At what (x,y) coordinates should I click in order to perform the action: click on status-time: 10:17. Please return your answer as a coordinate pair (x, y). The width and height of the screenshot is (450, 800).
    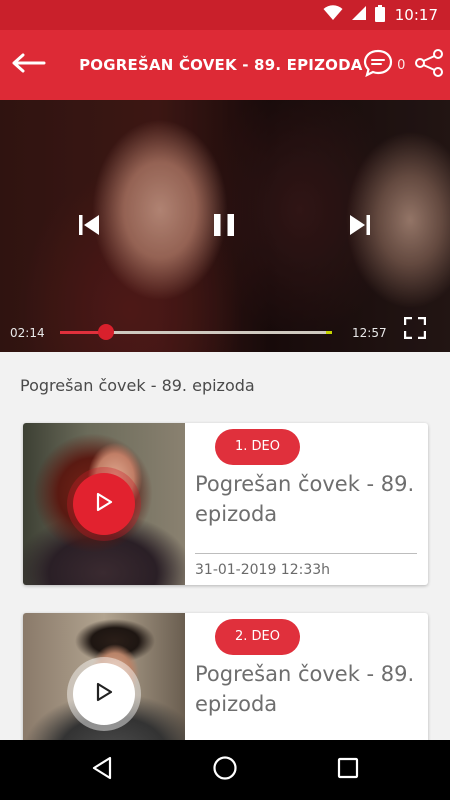
    Looking at the image, I should click on (416, 15).